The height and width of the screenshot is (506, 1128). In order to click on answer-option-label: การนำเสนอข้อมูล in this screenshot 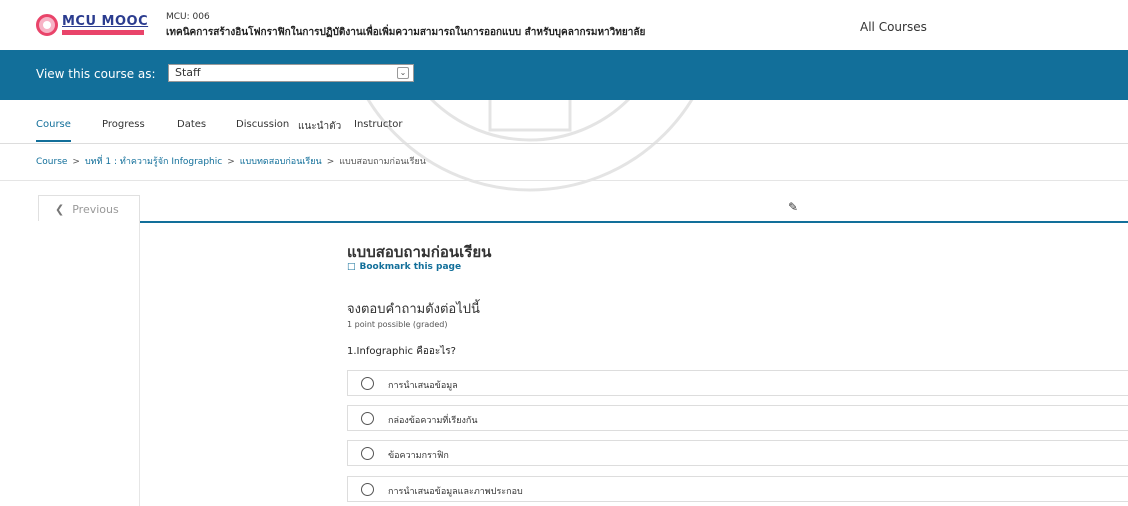, I will do `click(423, 386)`.